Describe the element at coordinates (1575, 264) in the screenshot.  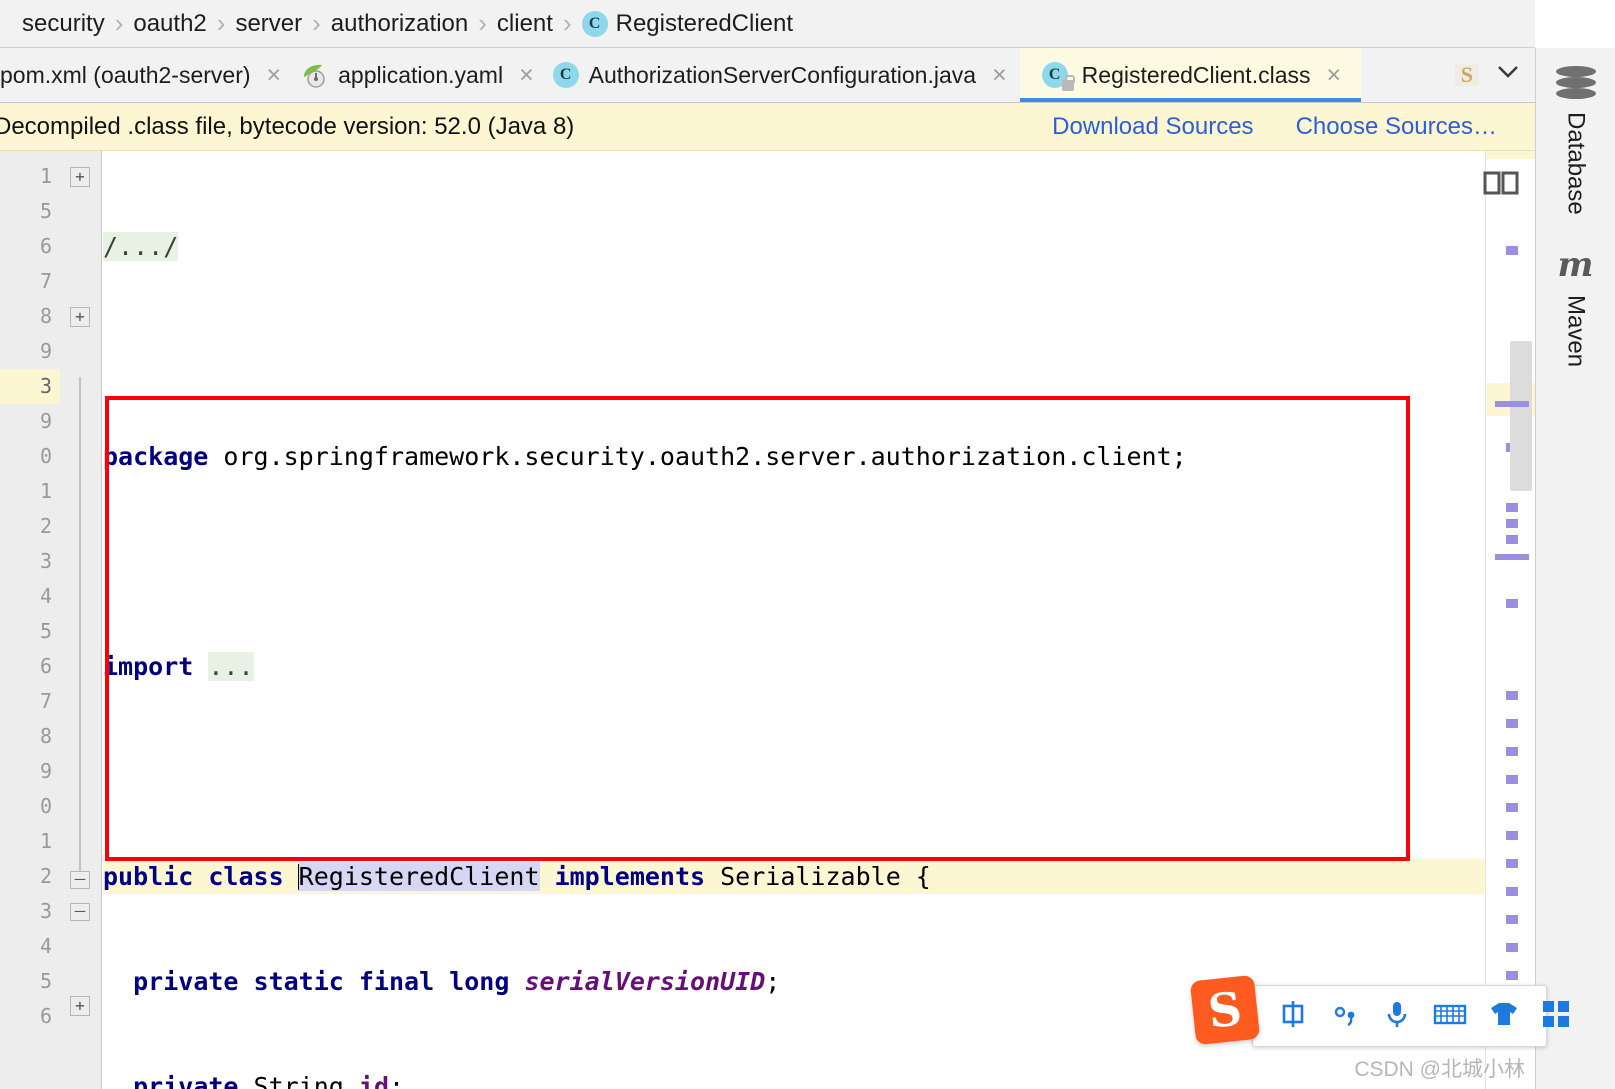
I see `maven-m-icon: m` at that location.